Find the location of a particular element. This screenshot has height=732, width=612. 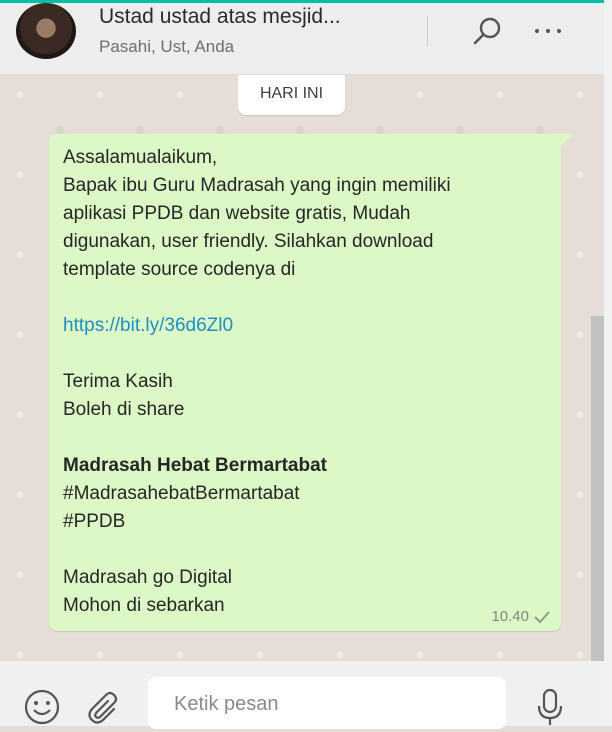

composer-bar: Ketik pesan is located at coordinates (302, 695).